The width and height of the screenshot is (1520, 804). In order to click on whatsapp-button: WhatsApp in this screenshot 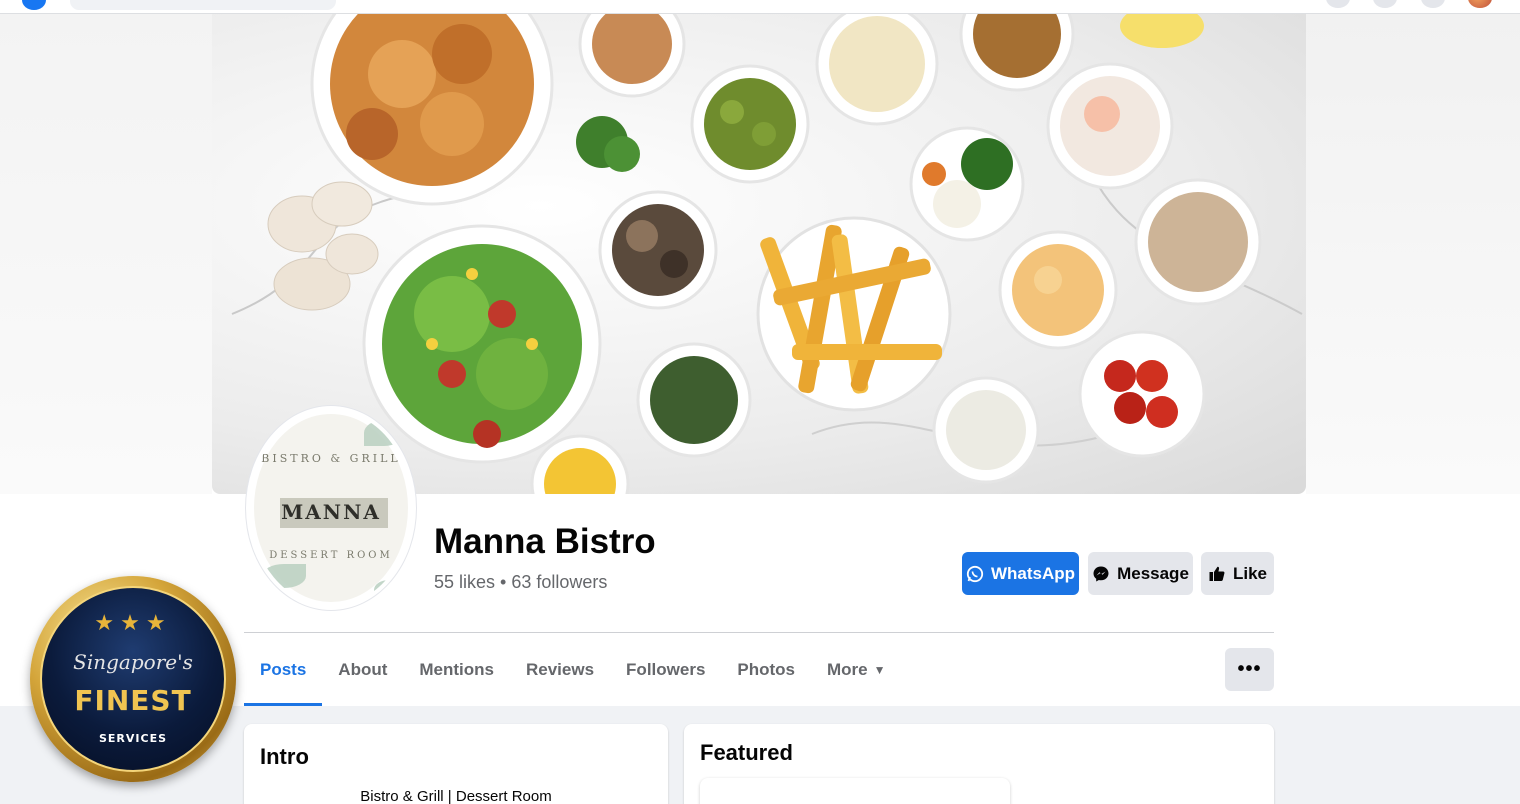, I will do `click(1020, 573)`.